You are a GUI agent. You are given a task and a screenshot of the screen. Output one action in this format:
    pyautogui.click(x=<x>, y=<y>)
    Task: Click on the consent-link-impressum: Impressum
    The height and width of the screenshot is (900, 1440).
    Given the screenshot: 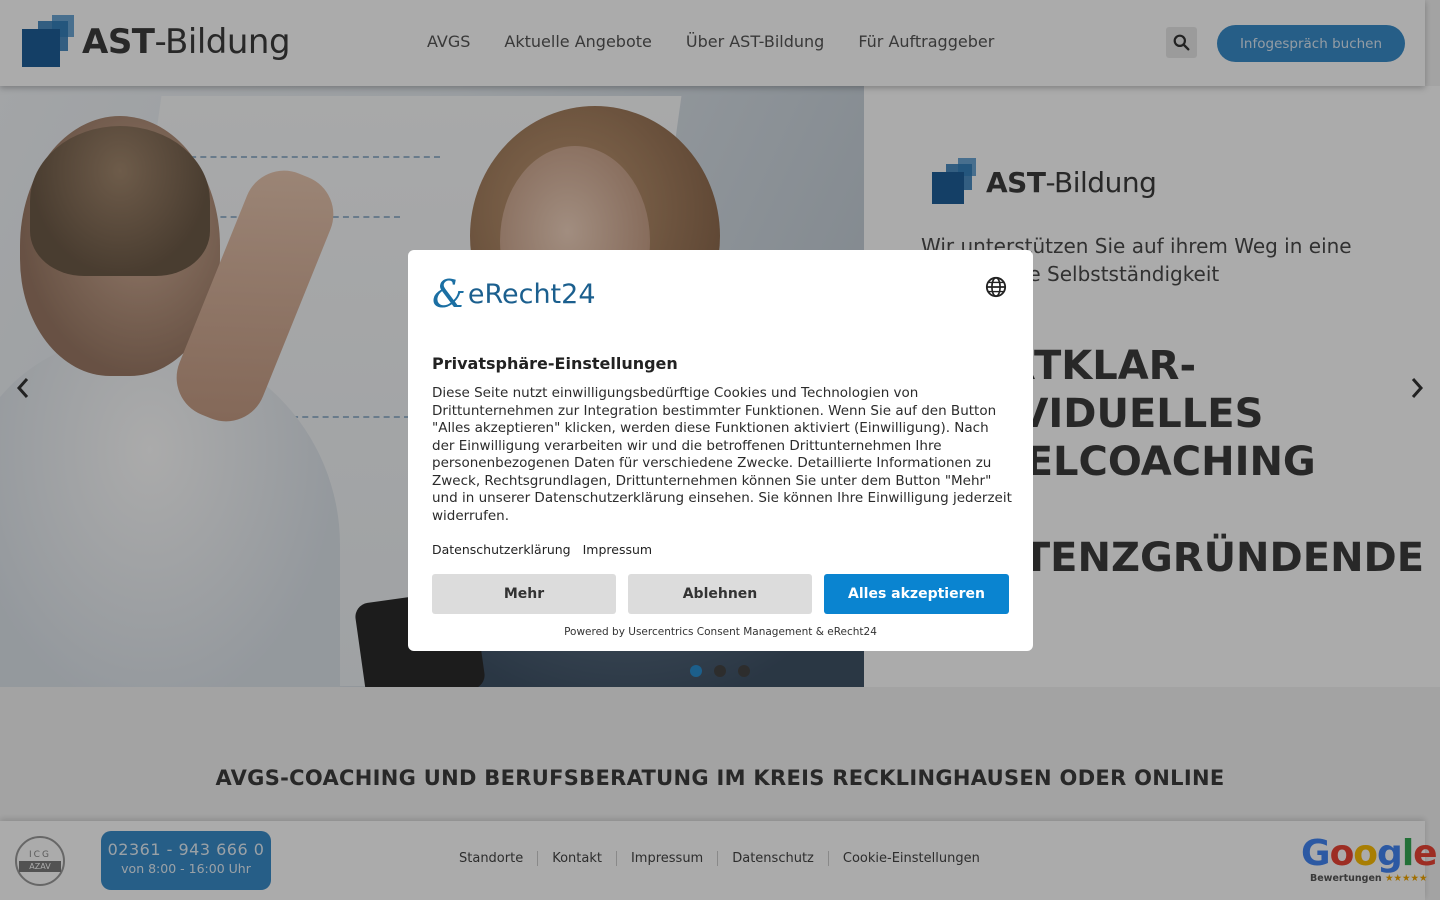 What is the action you would take?
    pyautogui.click(x=617, y=549)
    